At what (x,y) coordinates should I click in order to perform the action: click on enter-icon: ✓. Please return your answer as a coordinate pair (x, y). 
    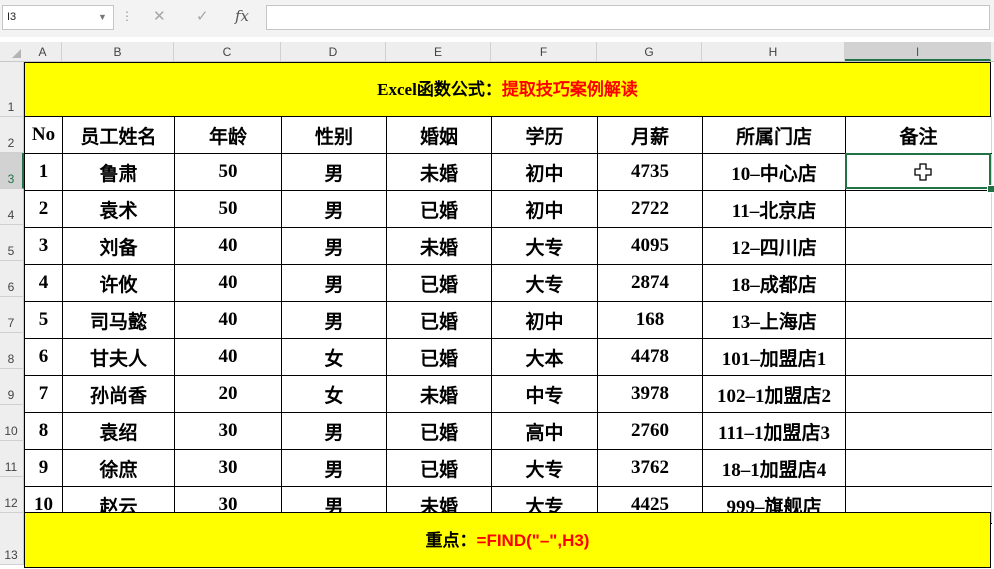
    Looking at the image, I should click on (202, 16).